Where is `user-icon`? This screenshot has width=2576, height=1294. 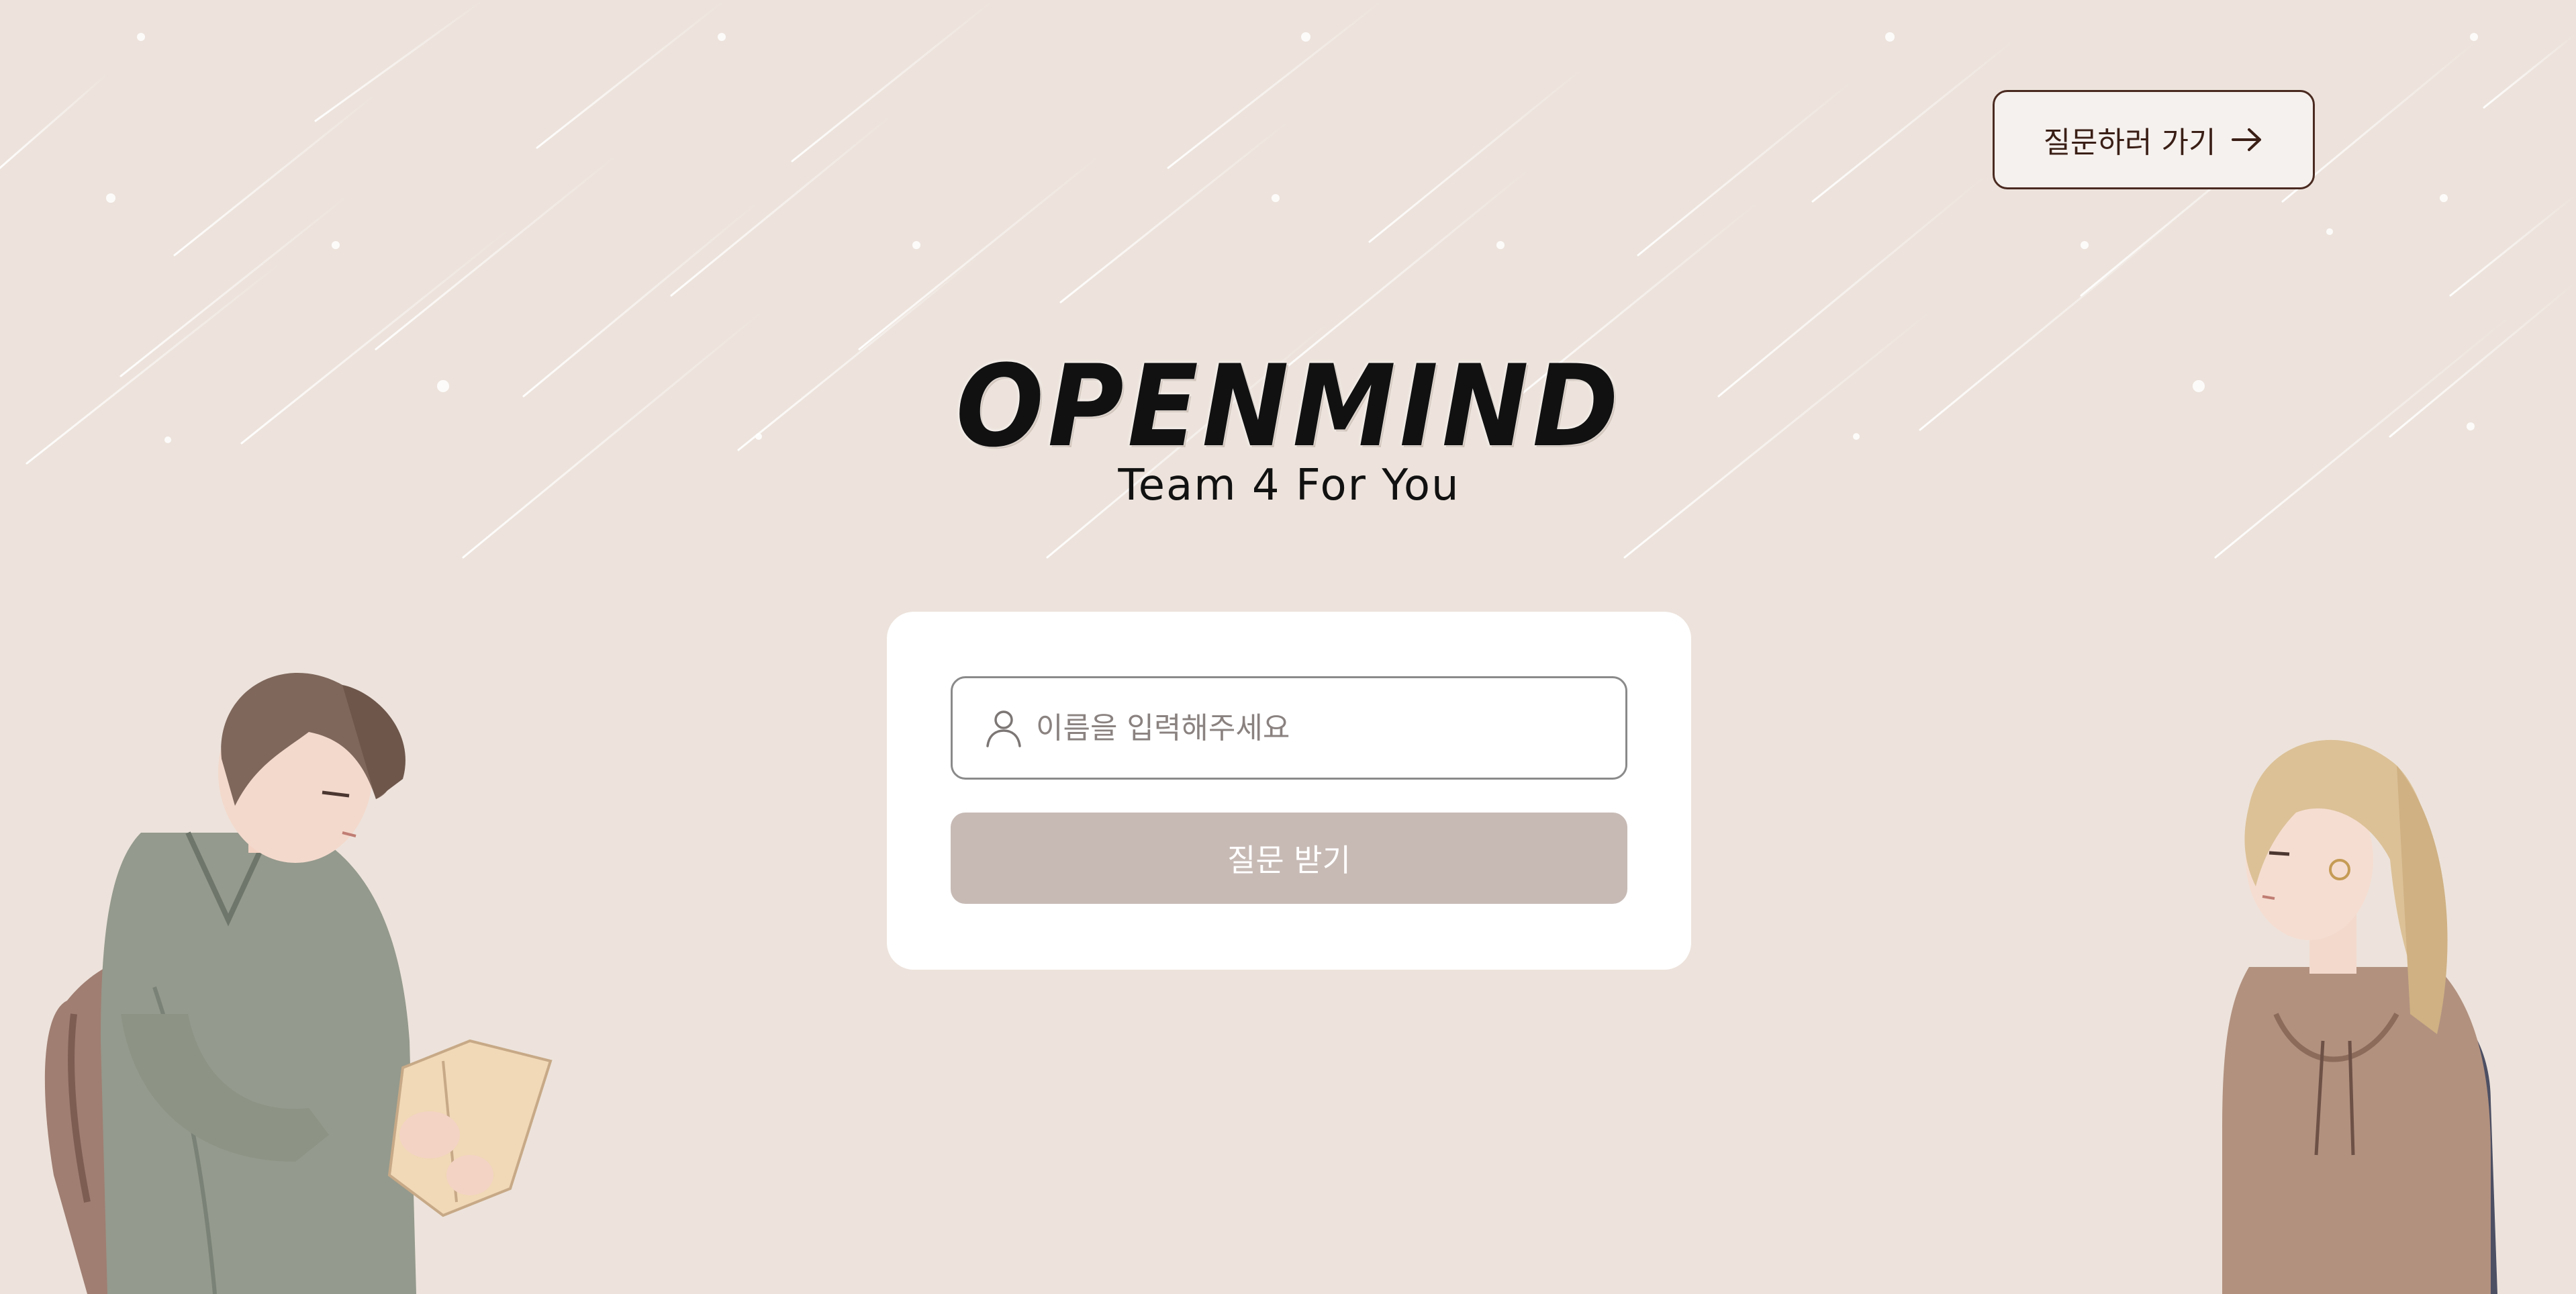 user-icon is located at coordinates (1003, 728).